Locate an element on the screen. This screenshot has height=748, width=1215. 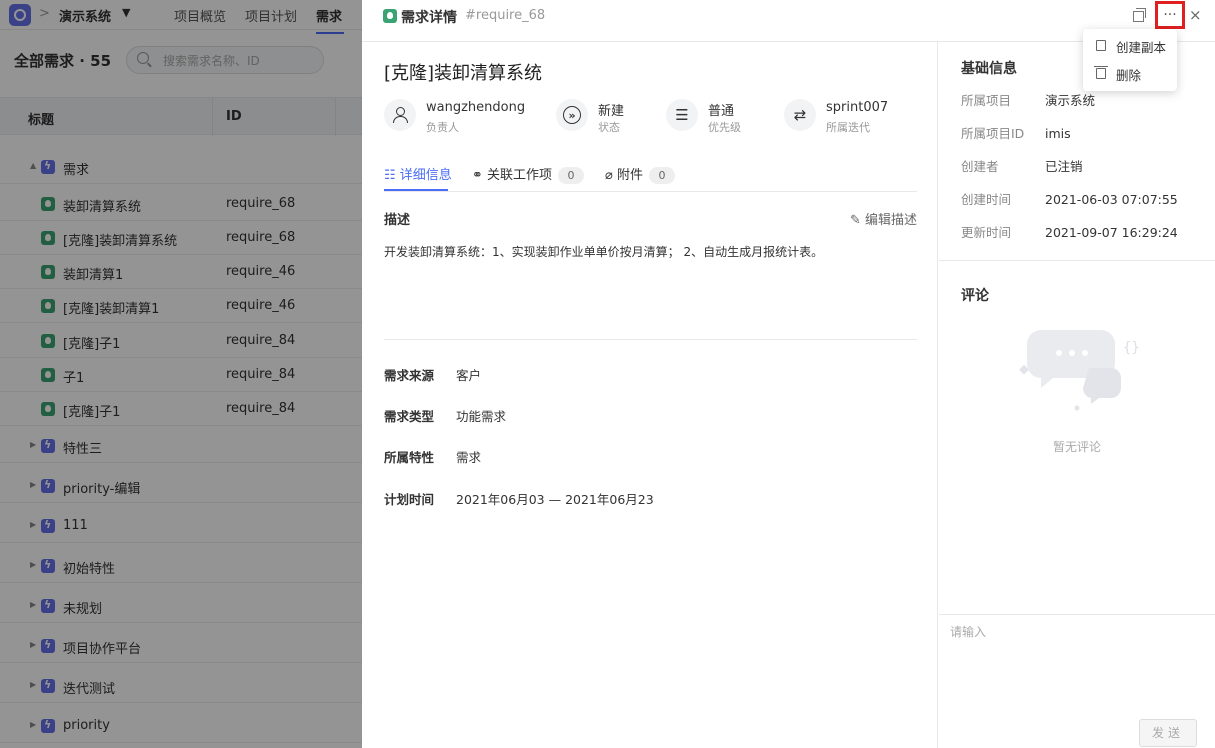
info-label: 创建时间 is located at coordinates (986, 199).